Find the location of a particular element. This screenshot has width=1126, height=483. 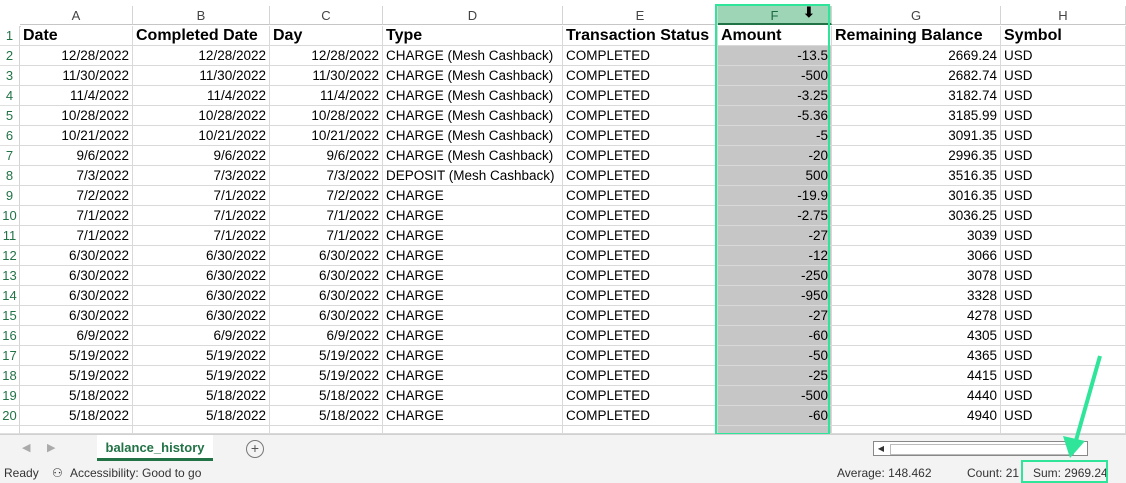

table-cell: 3516.35 is located at coordinates (916, 176).